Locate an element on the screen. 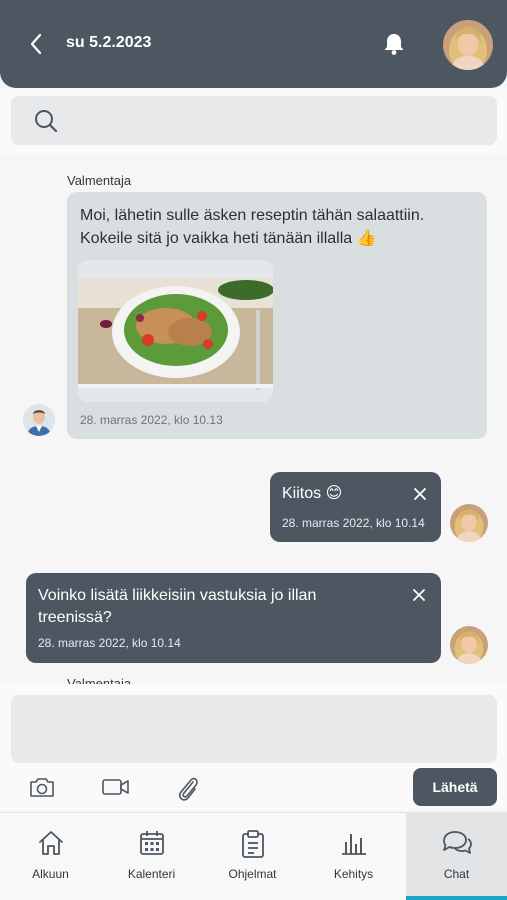 This screenshot has width=507, height=900. bell-icon is located at coordinates (394, 44).